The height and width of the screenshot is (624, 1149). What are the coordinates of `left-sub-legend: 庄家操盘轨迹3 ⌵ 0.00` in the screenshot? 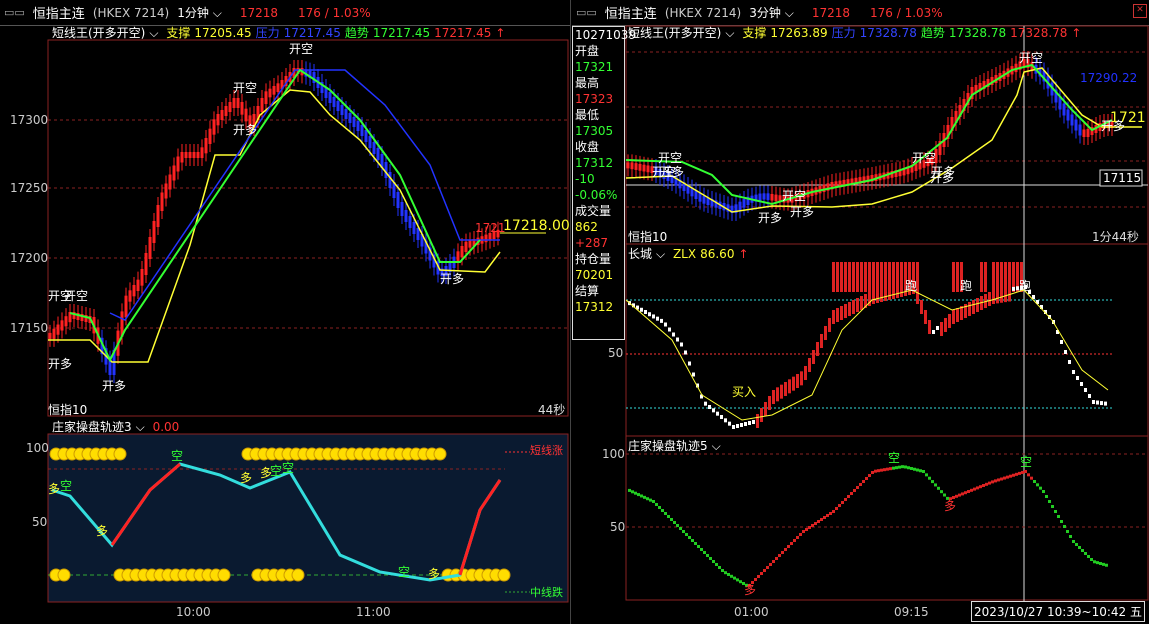 It's located at (117, 426).